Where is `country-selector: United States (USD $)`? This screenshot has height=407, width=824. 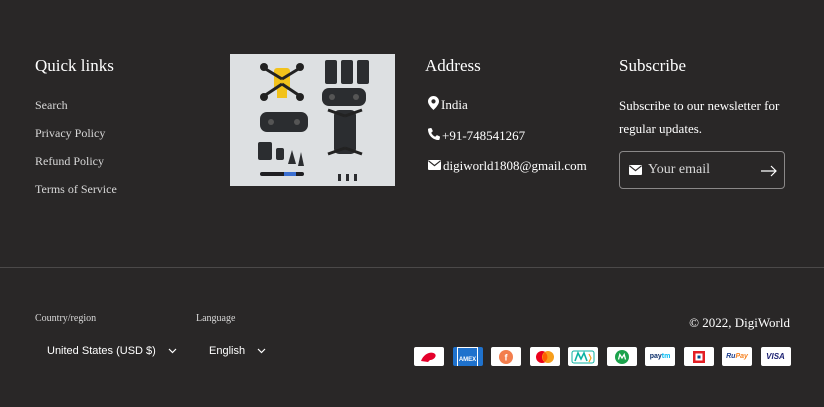 country-selector: United States (USD $) is located at coordinates (112, 351).